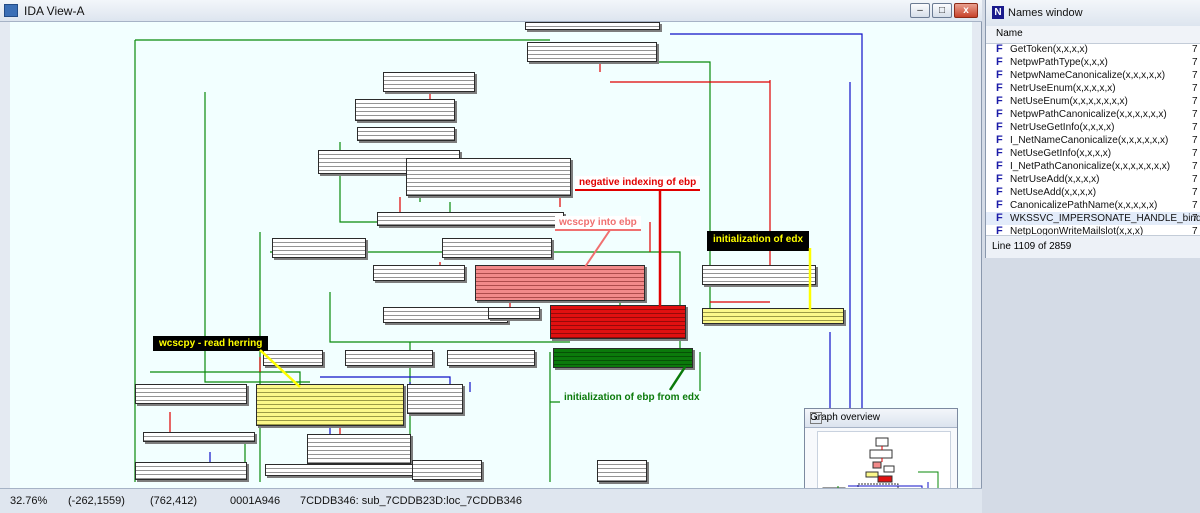 This screenshot has height=513, width=1200. I want to click on list-item: F NetrUseAdd(x,x,x,x) 7, so click(1093, 179).